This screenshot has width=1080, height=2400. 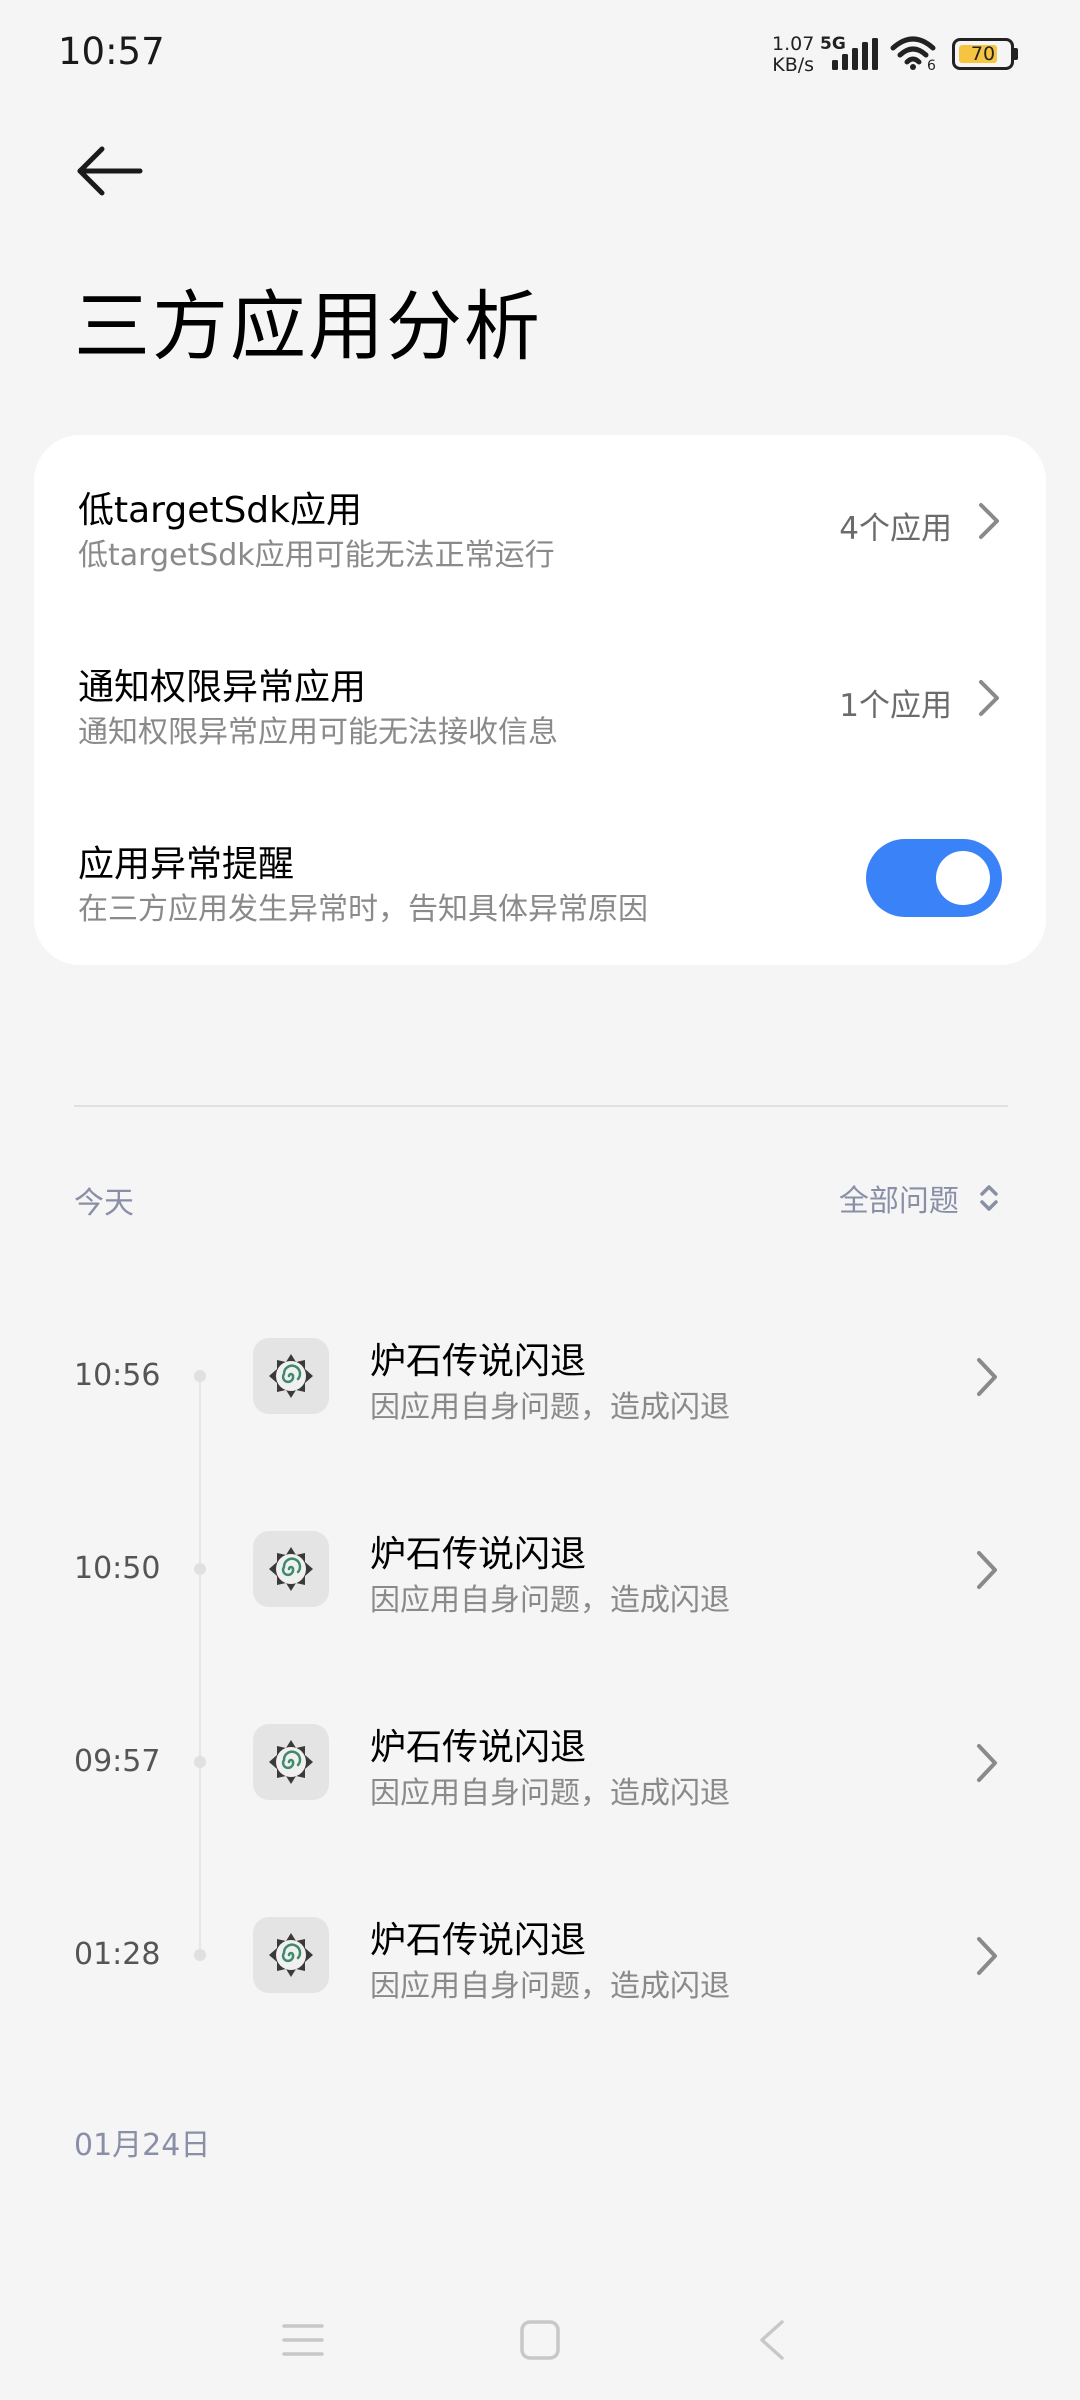 I want to click on issue-filter-button: 全部问题, so click(x=919, y=1197).